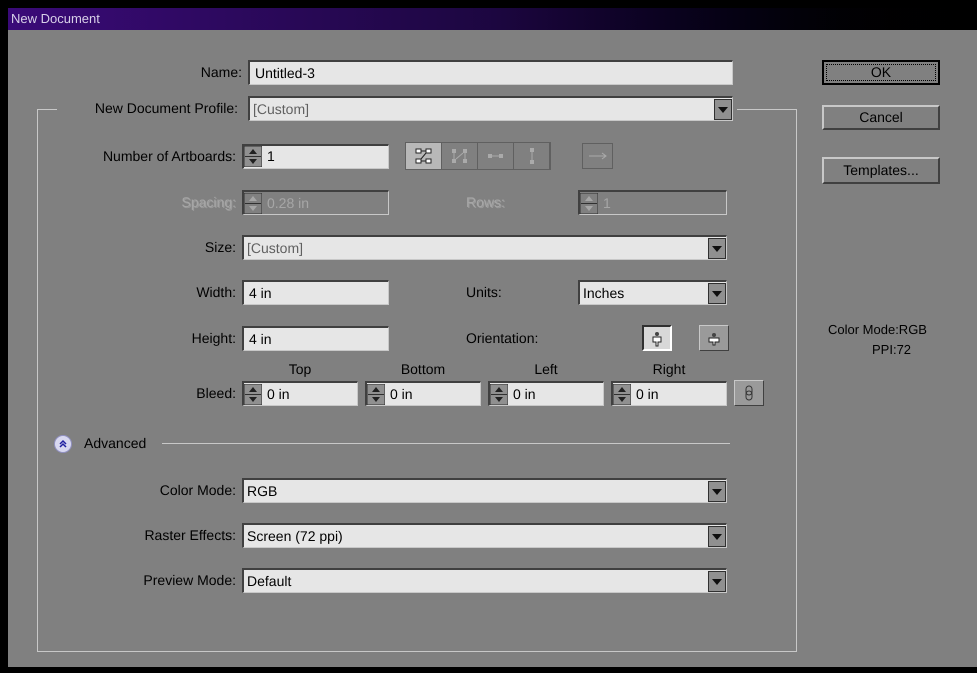 The image size is (977, 673). Describe the element at coordinates (216, 292) in the screenshot. I see `field-label: Width:` at that location.